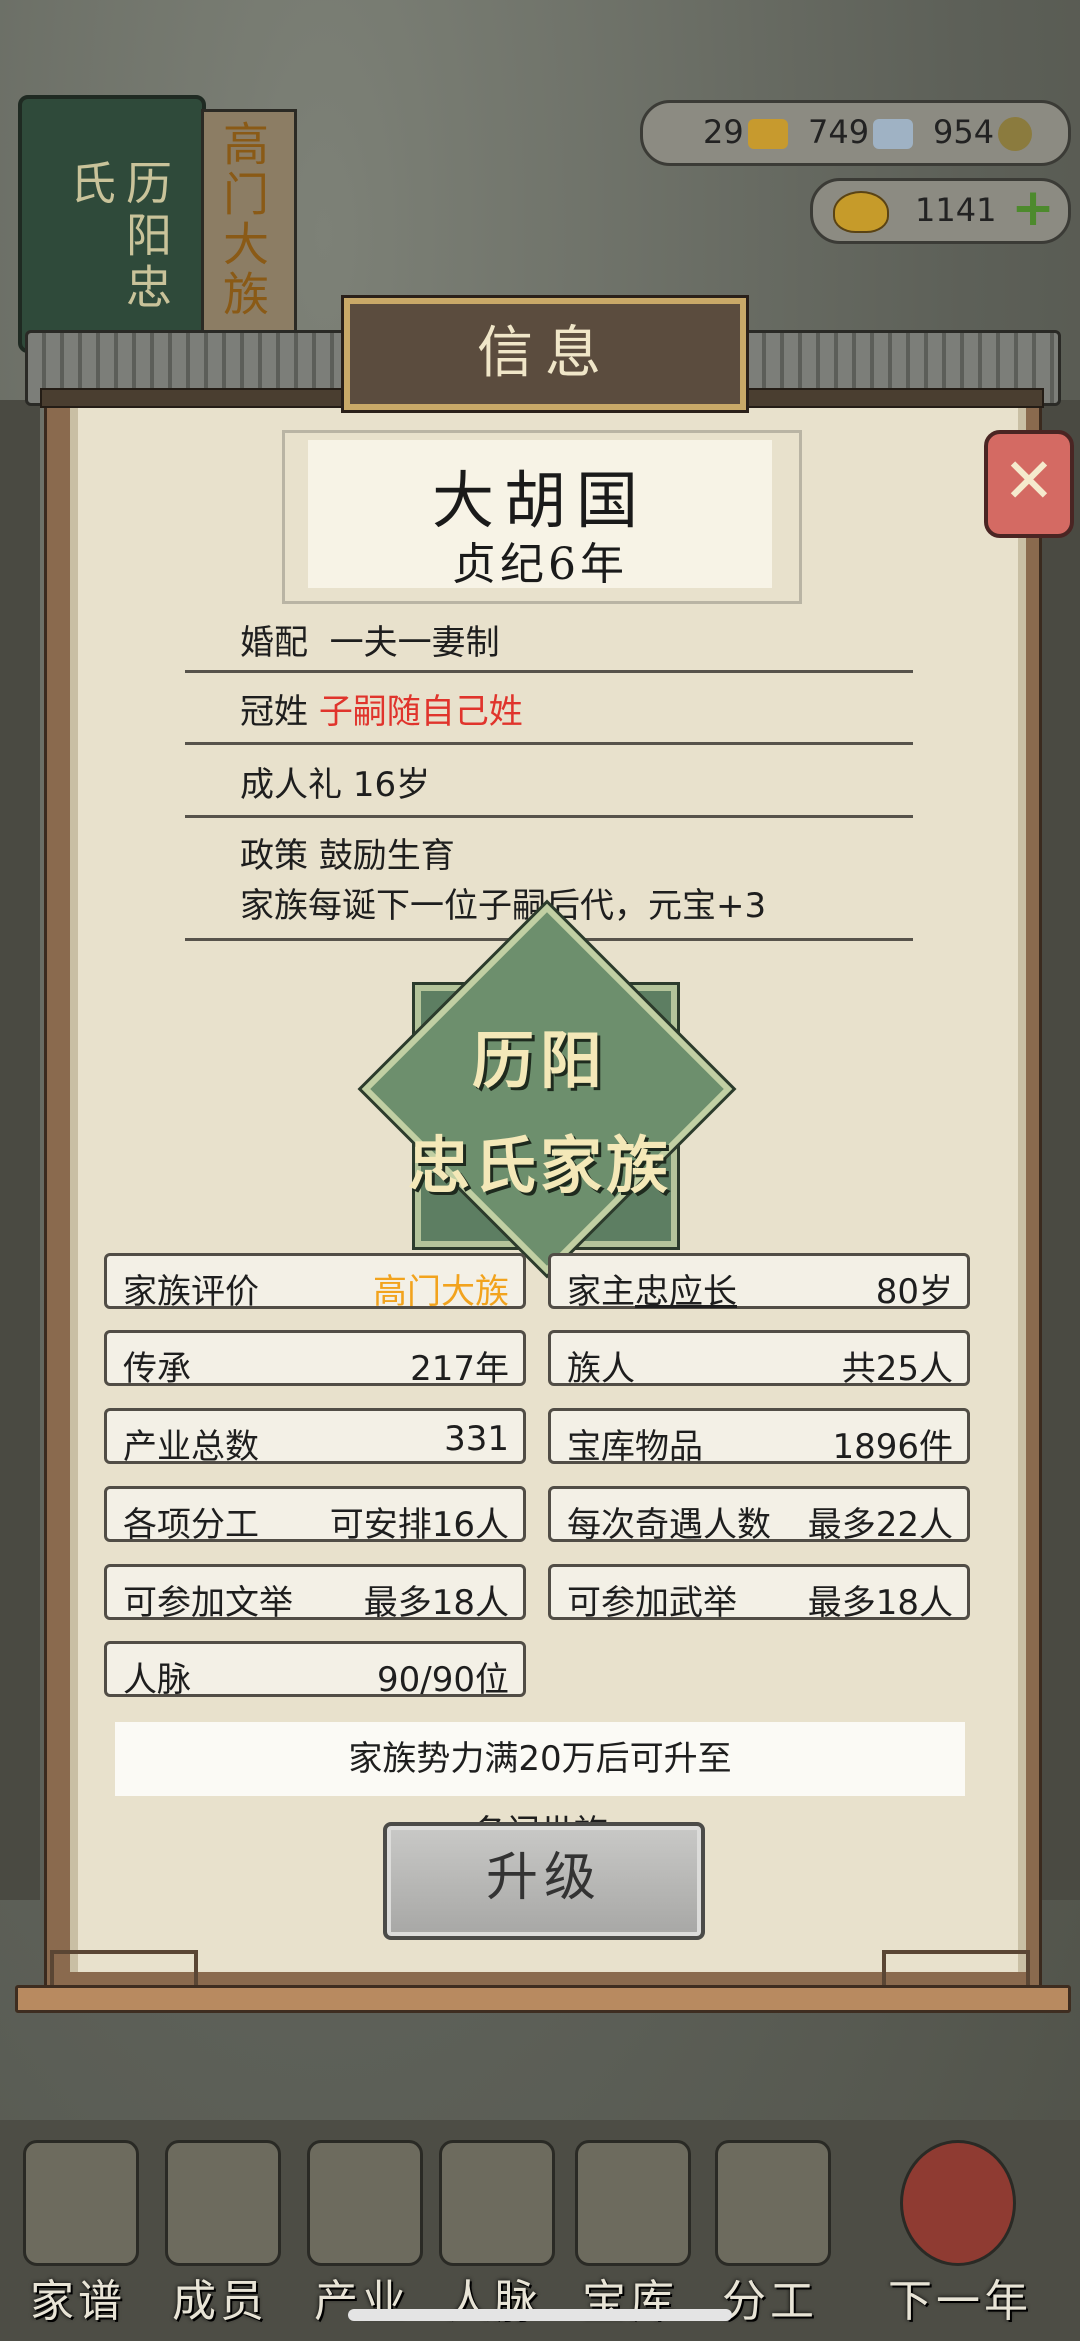  What do you see at coordinates (315, 1282) in the screenshot?
I see `stat-family-rating: 家族评价 高门大族` at bounding box center [315, 1282].